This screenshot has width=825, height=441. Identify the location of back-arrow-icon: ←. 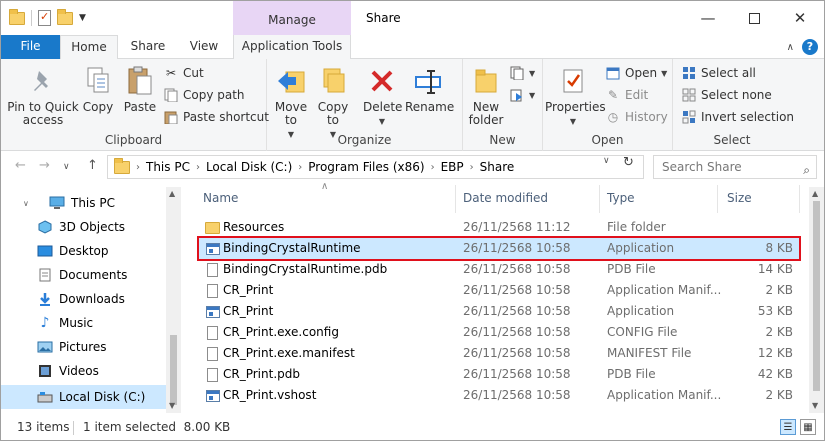
(20, 165).